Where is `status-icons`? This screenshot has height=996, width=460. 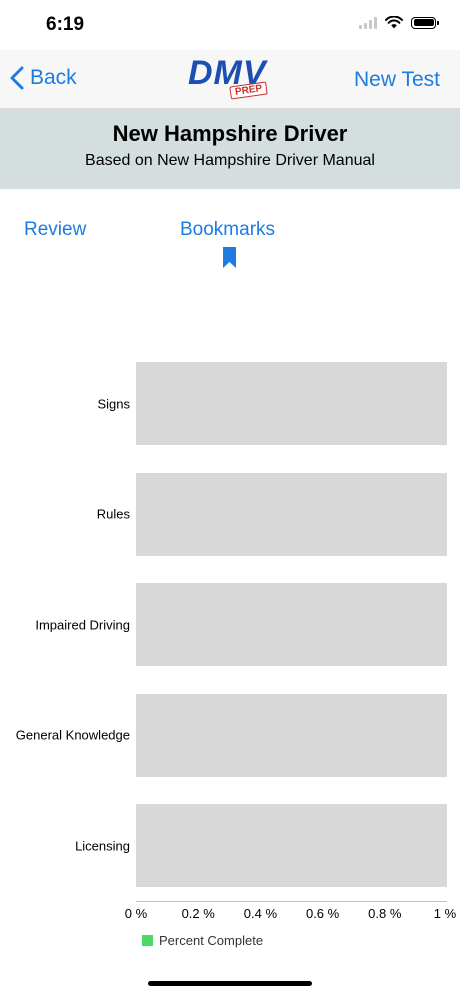 status-icons is located at coordinates (399, 22).